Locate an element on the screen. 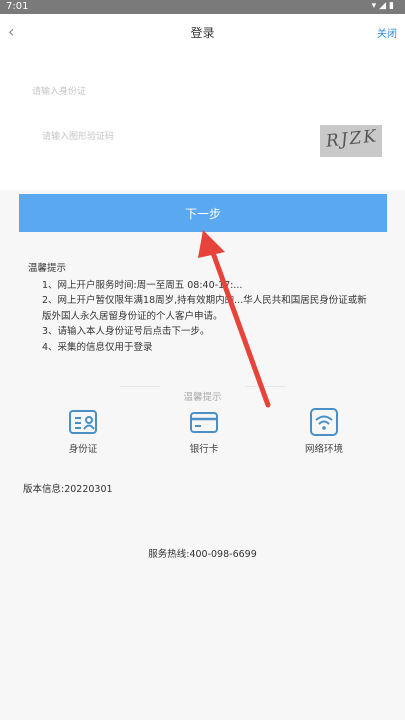 The height and width of the screenshot is (720, 405). close-button: 关闭 is located at coordinates (387, 32).